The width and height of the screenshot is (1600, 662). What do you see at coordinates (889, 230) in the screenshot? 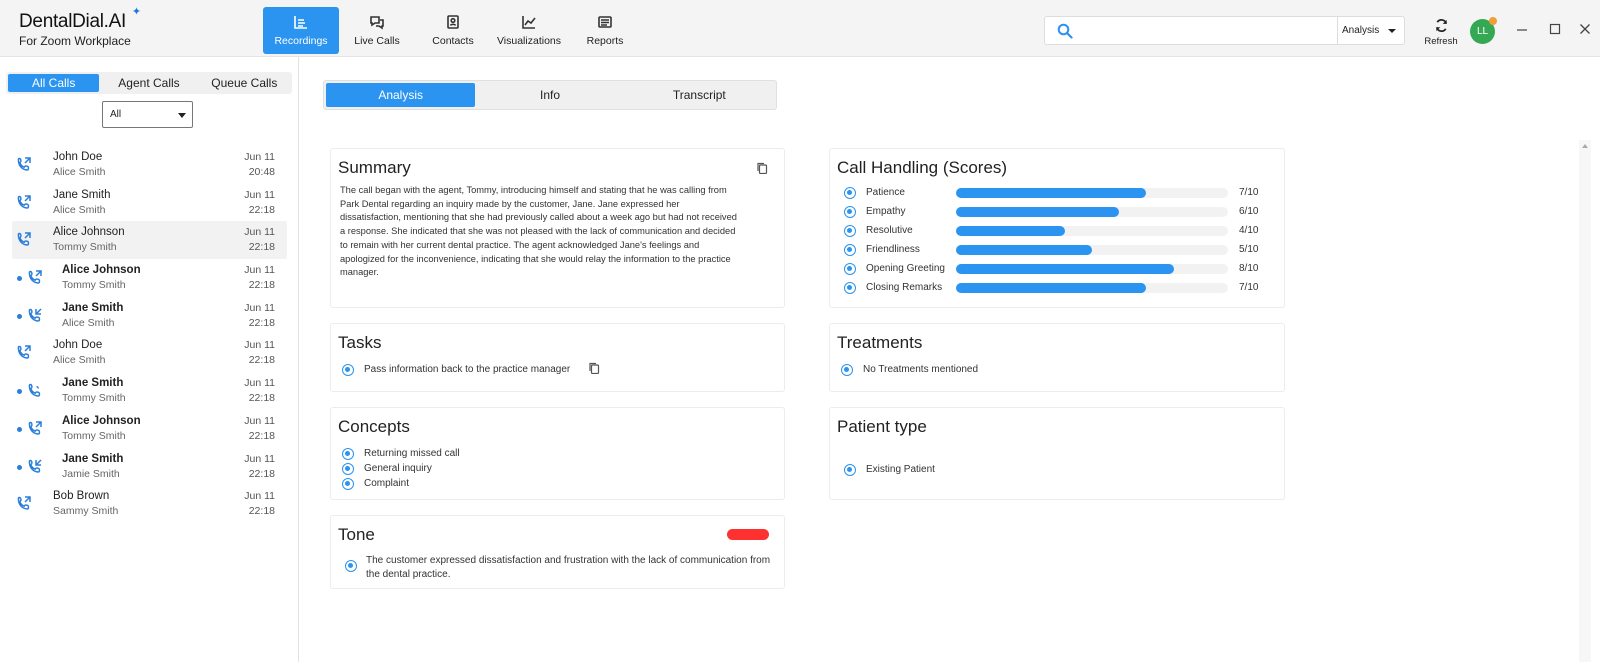
I see `score-label: Resolutive` at bounding box center [889, 230].